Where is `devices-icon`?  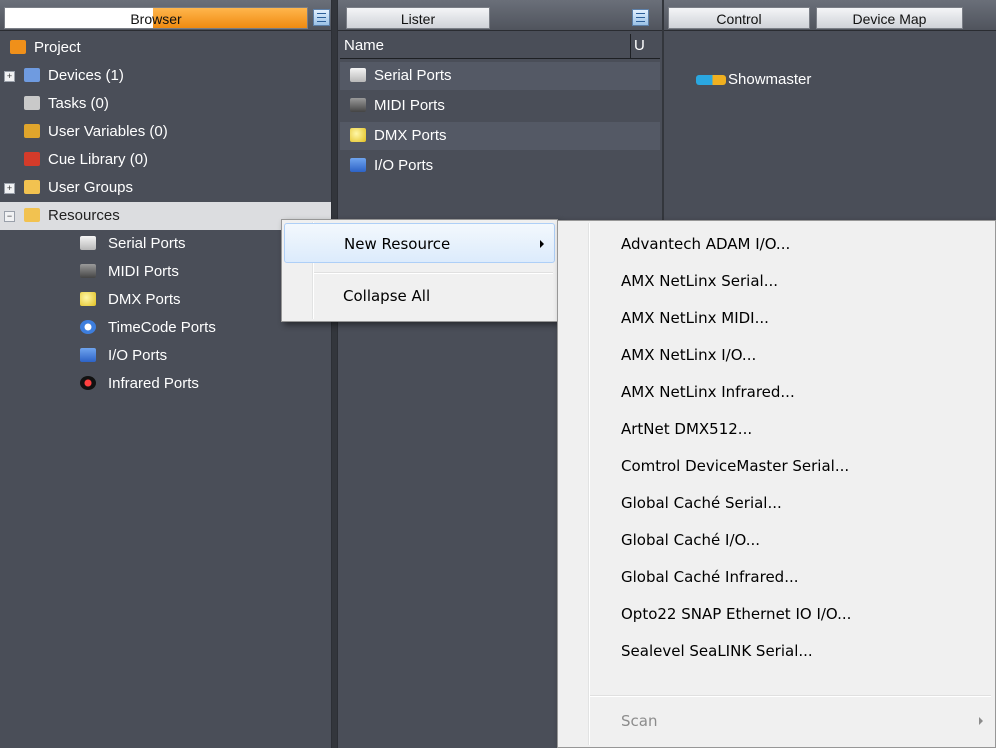 devices-icon is located at coordinates (32, 75).